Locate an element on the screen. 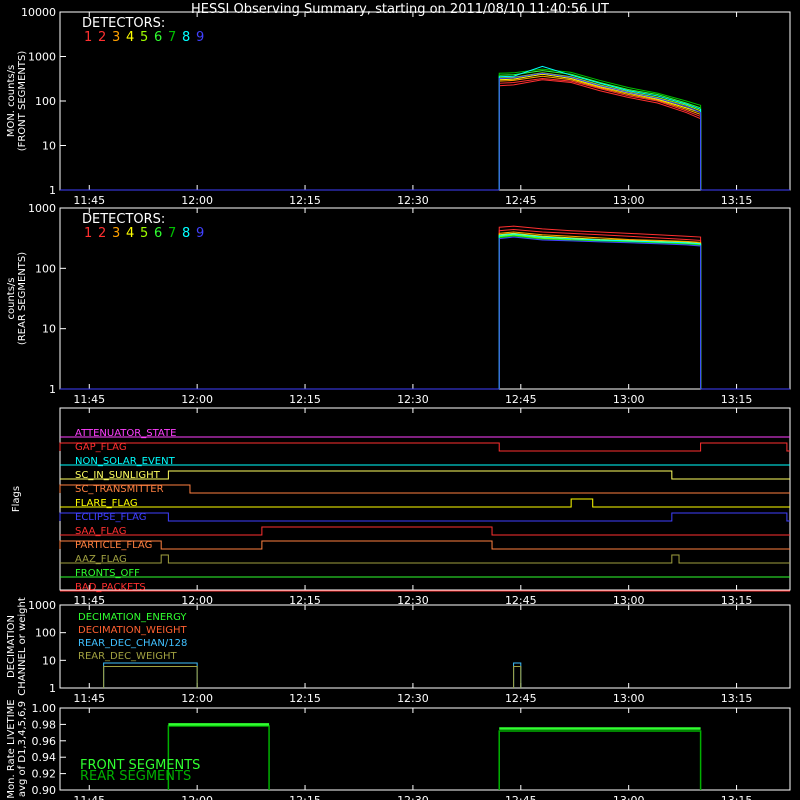 Image resolution: width=800 pixels, height=800 pixels. rear-ytick-label: 10 is located at coordinates (49, 329).